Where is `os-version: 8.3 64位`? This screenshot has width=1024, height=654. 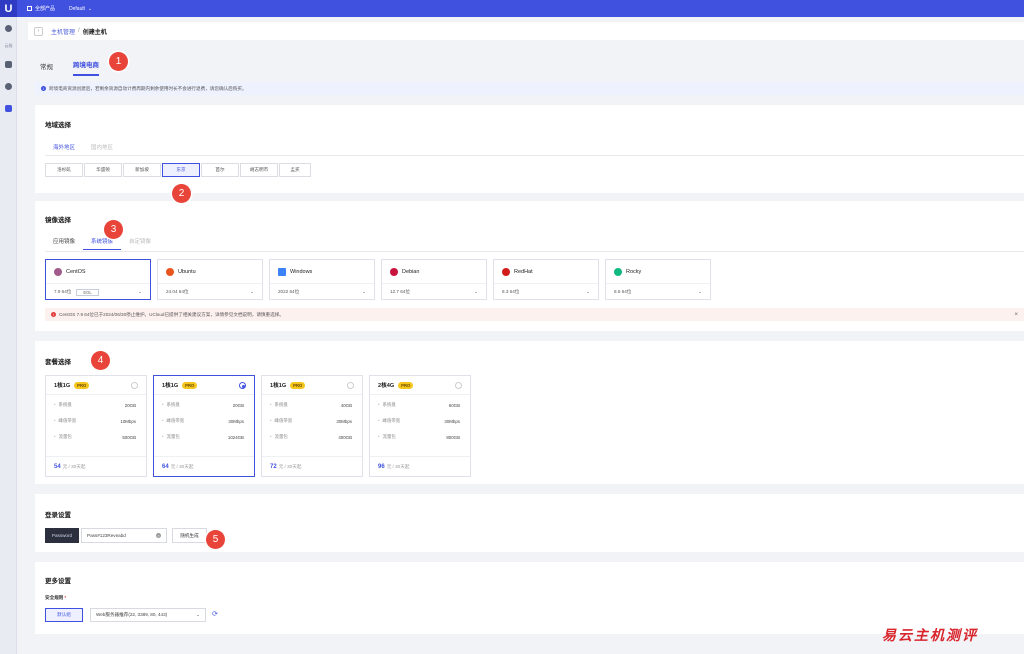
os-version: 8.3 64位 is located at coordinates (510, 292).